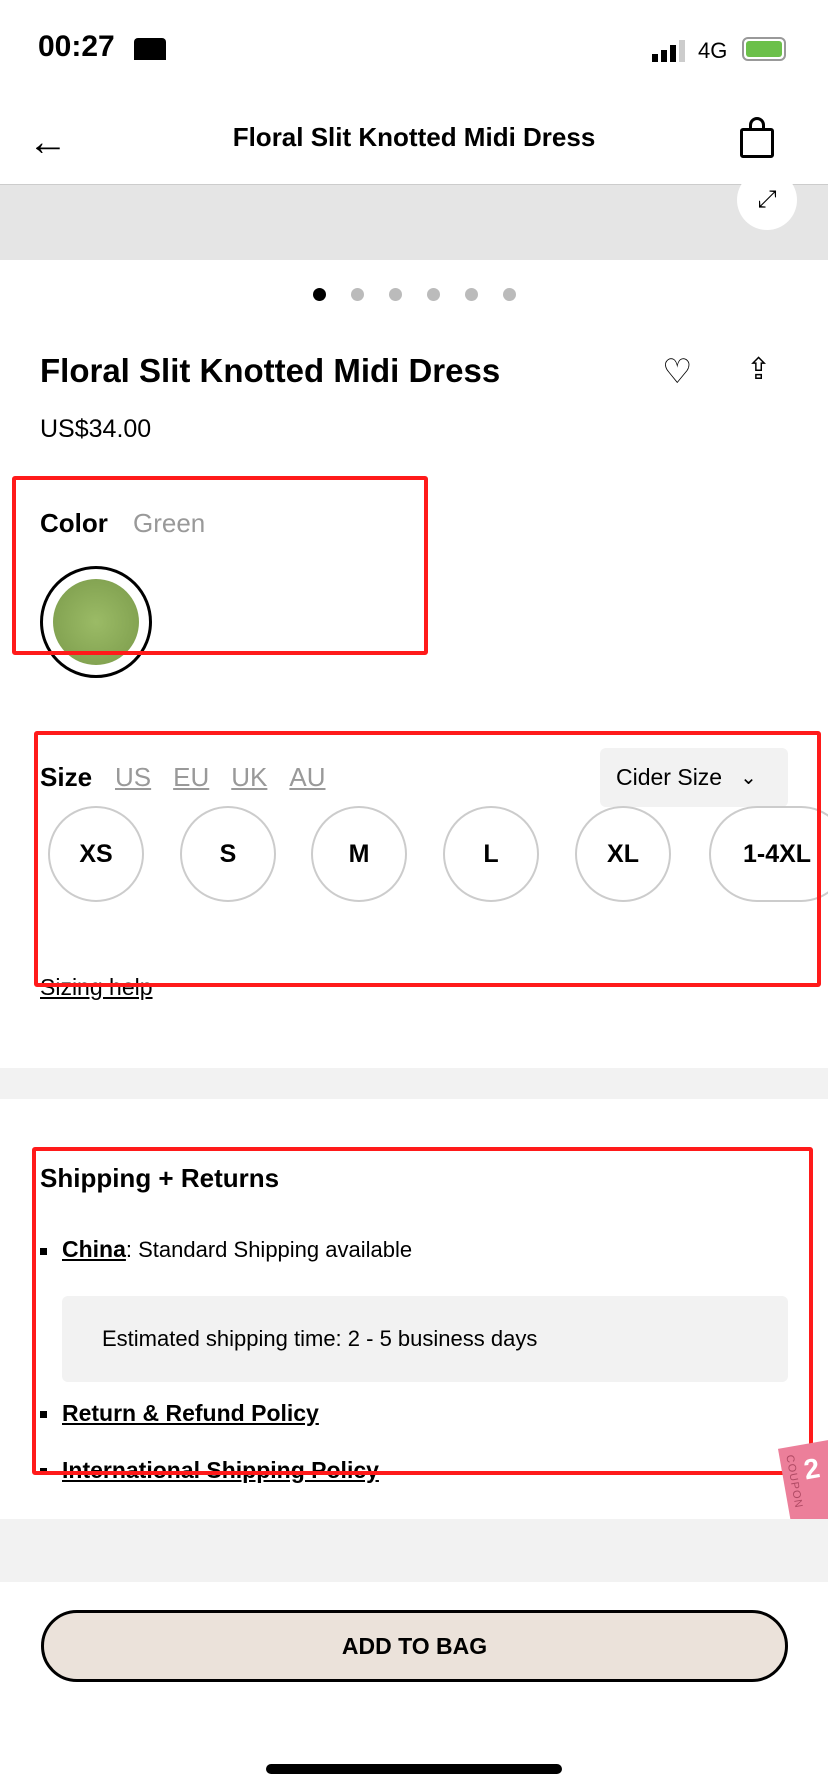 This screenshot has height=1792, width=828. Describe the element at coordinates (96, 622) in the screenshot. I see `color-swatch-green` at that location.